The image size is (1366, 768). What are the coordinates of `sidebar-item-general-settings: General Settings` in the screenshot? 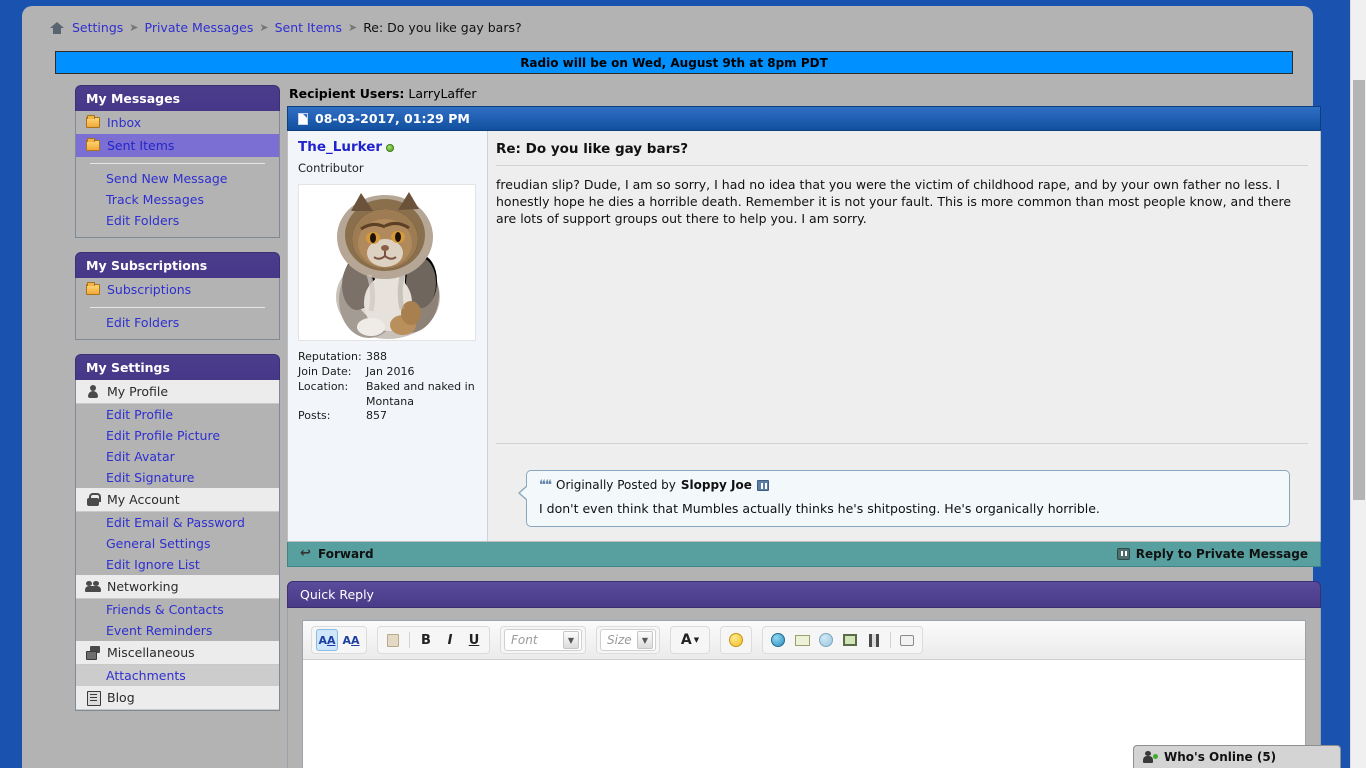 It's located at (177, 543).